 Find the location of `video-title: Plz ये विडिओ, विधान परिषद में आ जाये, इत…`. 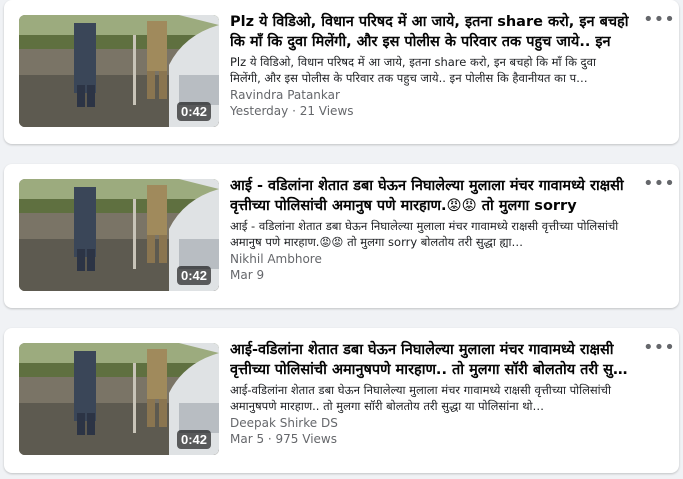

video-title: Plz ये विडिओ, विधान परिषद में आ जाये, इत… is located at coordinates (430, 32).